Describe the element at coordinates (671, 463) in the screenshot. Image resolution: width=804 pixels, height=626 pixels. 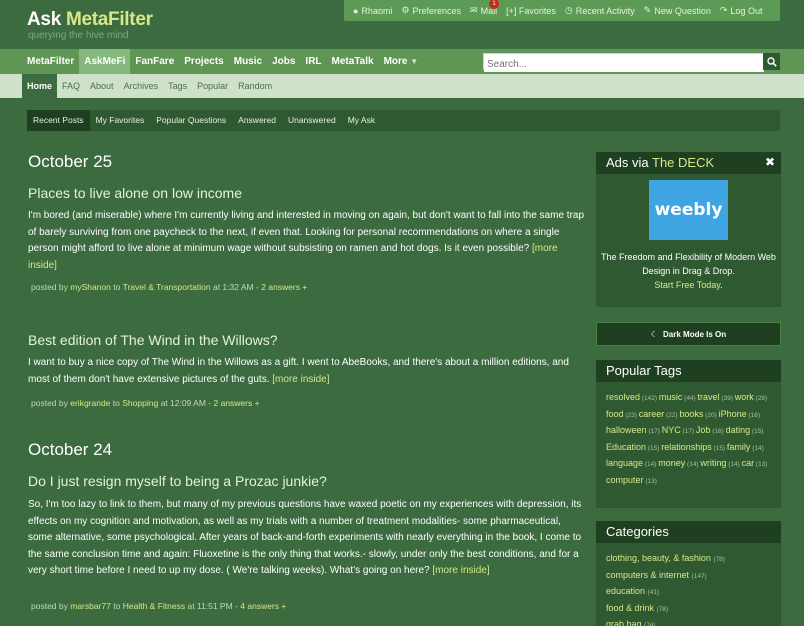
I see `tag-link: money` at that location.